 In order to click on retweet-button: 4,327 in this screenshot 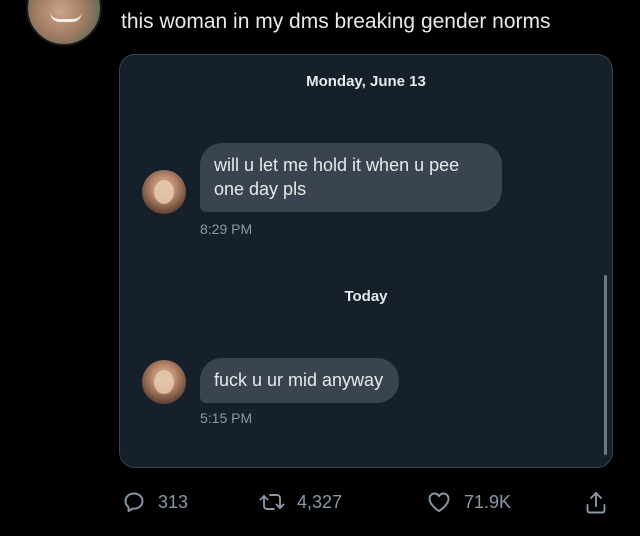, I will do `click(300, 502)`.